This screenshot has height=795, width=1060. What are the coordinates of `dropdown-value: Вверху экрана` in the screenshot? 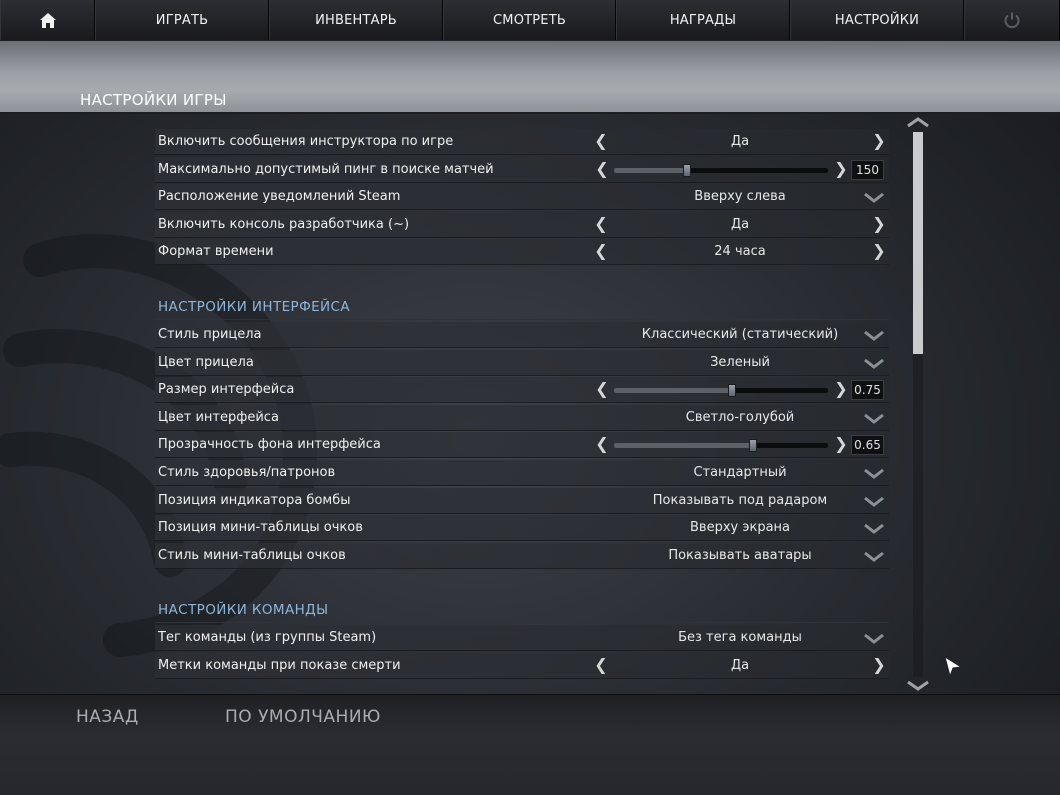 It's located at (740, 527).